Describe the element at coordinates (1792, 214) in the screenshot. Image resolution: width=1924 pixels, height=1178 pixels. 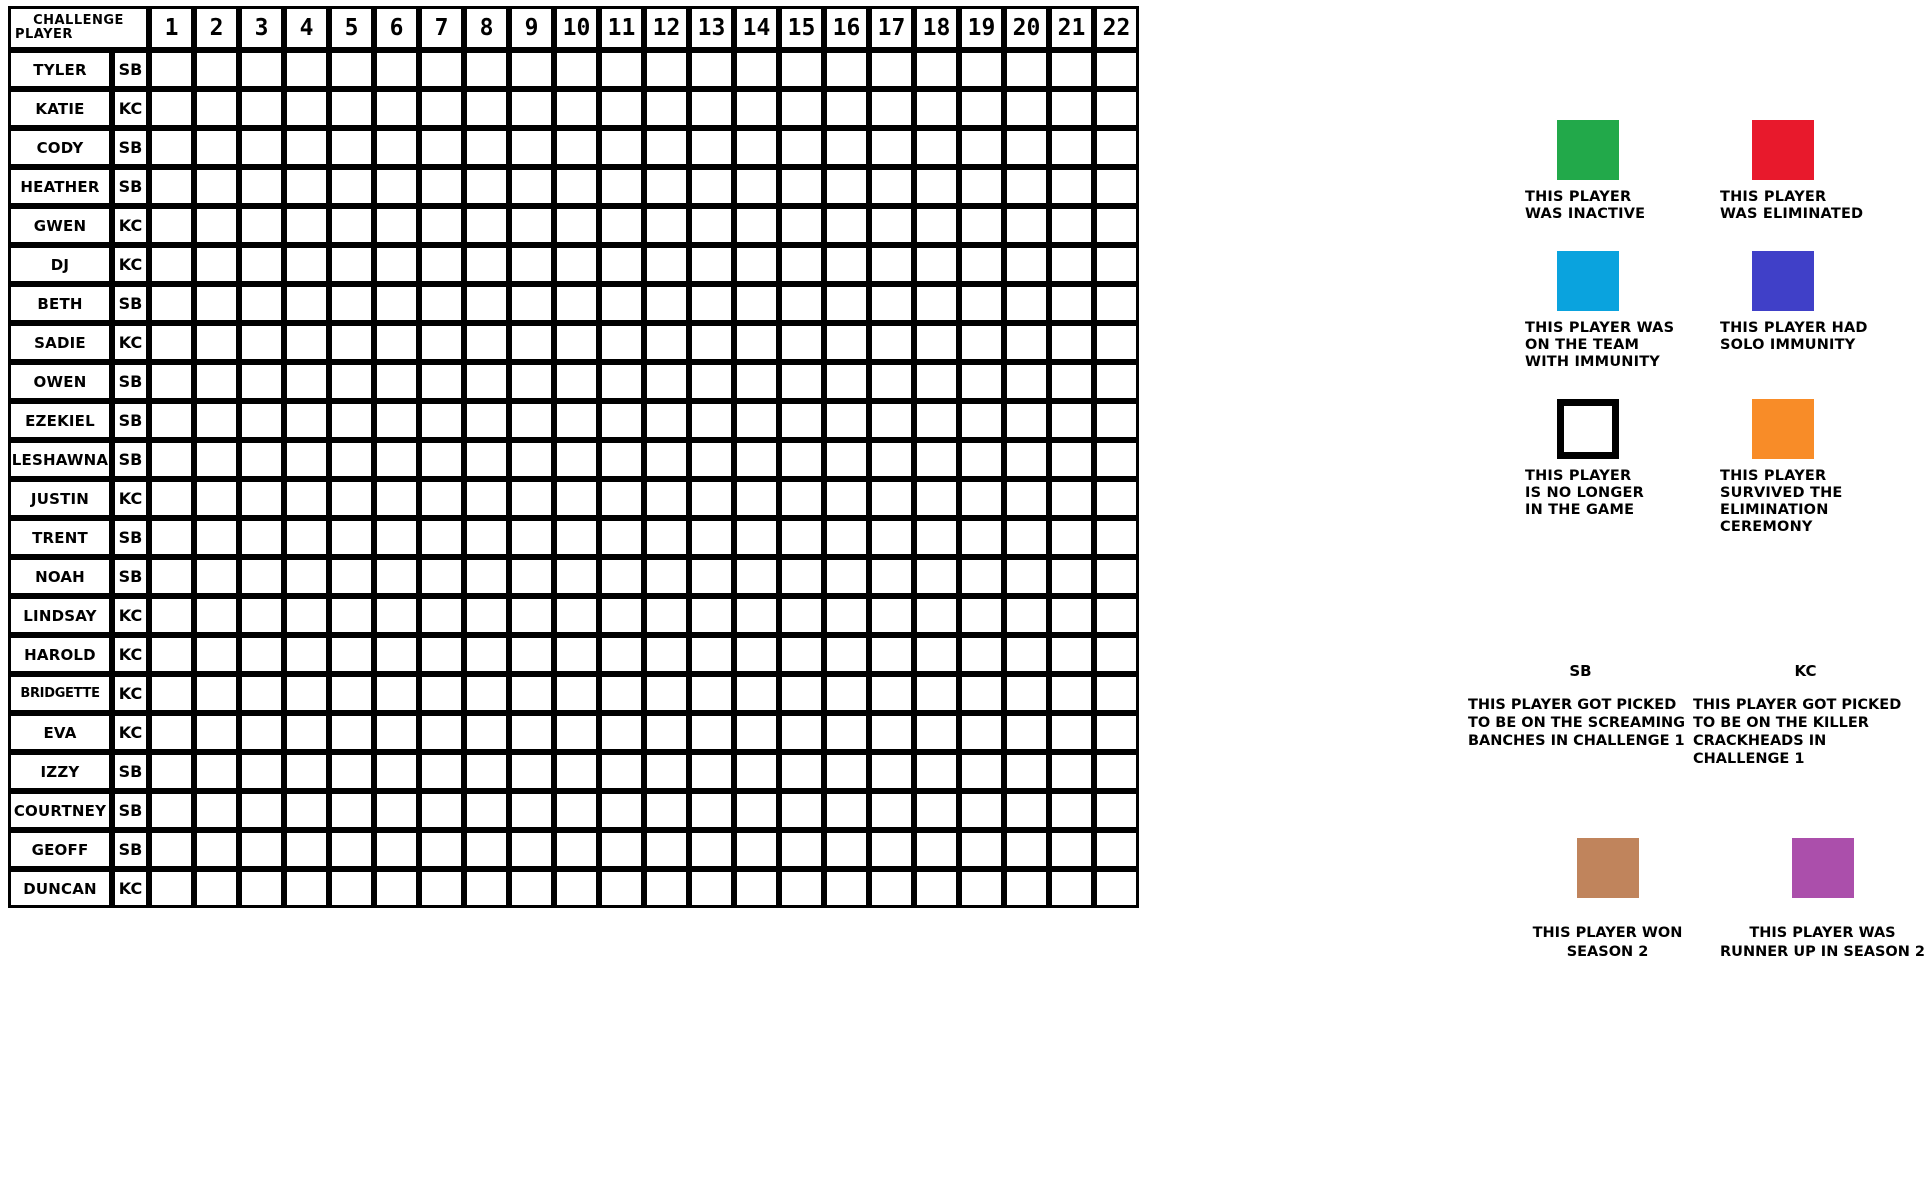
I see `legend-label-line: WAS ELIMINATED` at that location.